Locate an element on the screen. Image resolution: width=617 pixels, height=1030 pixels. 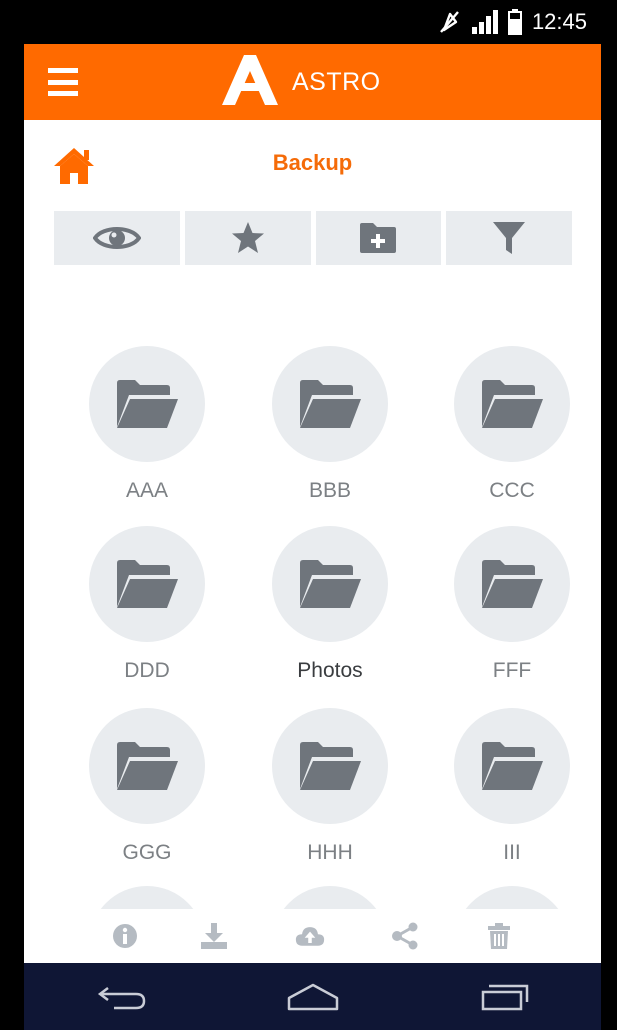
folder-item: CCC is located at coordinates (512, 431).